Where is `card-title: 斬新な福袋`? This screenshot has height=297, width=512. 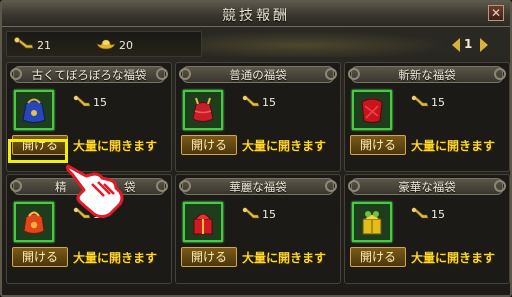
card-title: 斬新な福袋 is located at coordinates (427, 75).